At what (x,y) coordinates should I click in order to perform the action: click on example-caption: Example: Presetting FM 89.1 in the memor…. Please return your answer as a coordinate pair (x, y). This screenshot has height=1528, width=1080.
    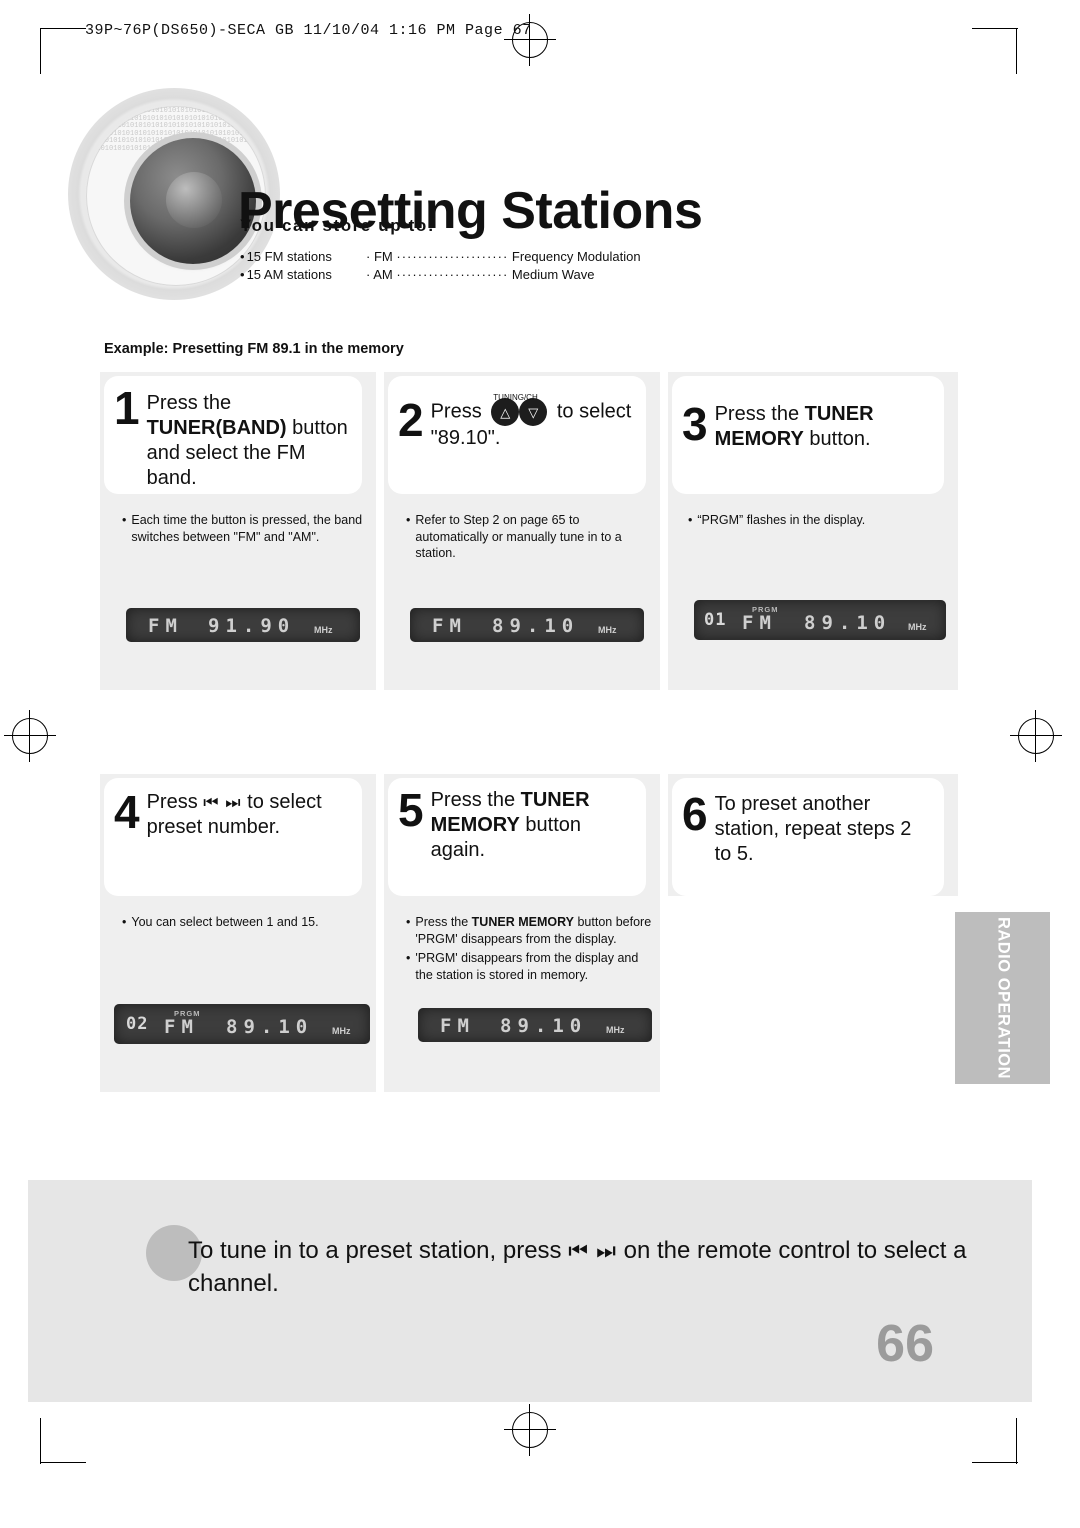
    Looking at the image, I should click on (254, 349).